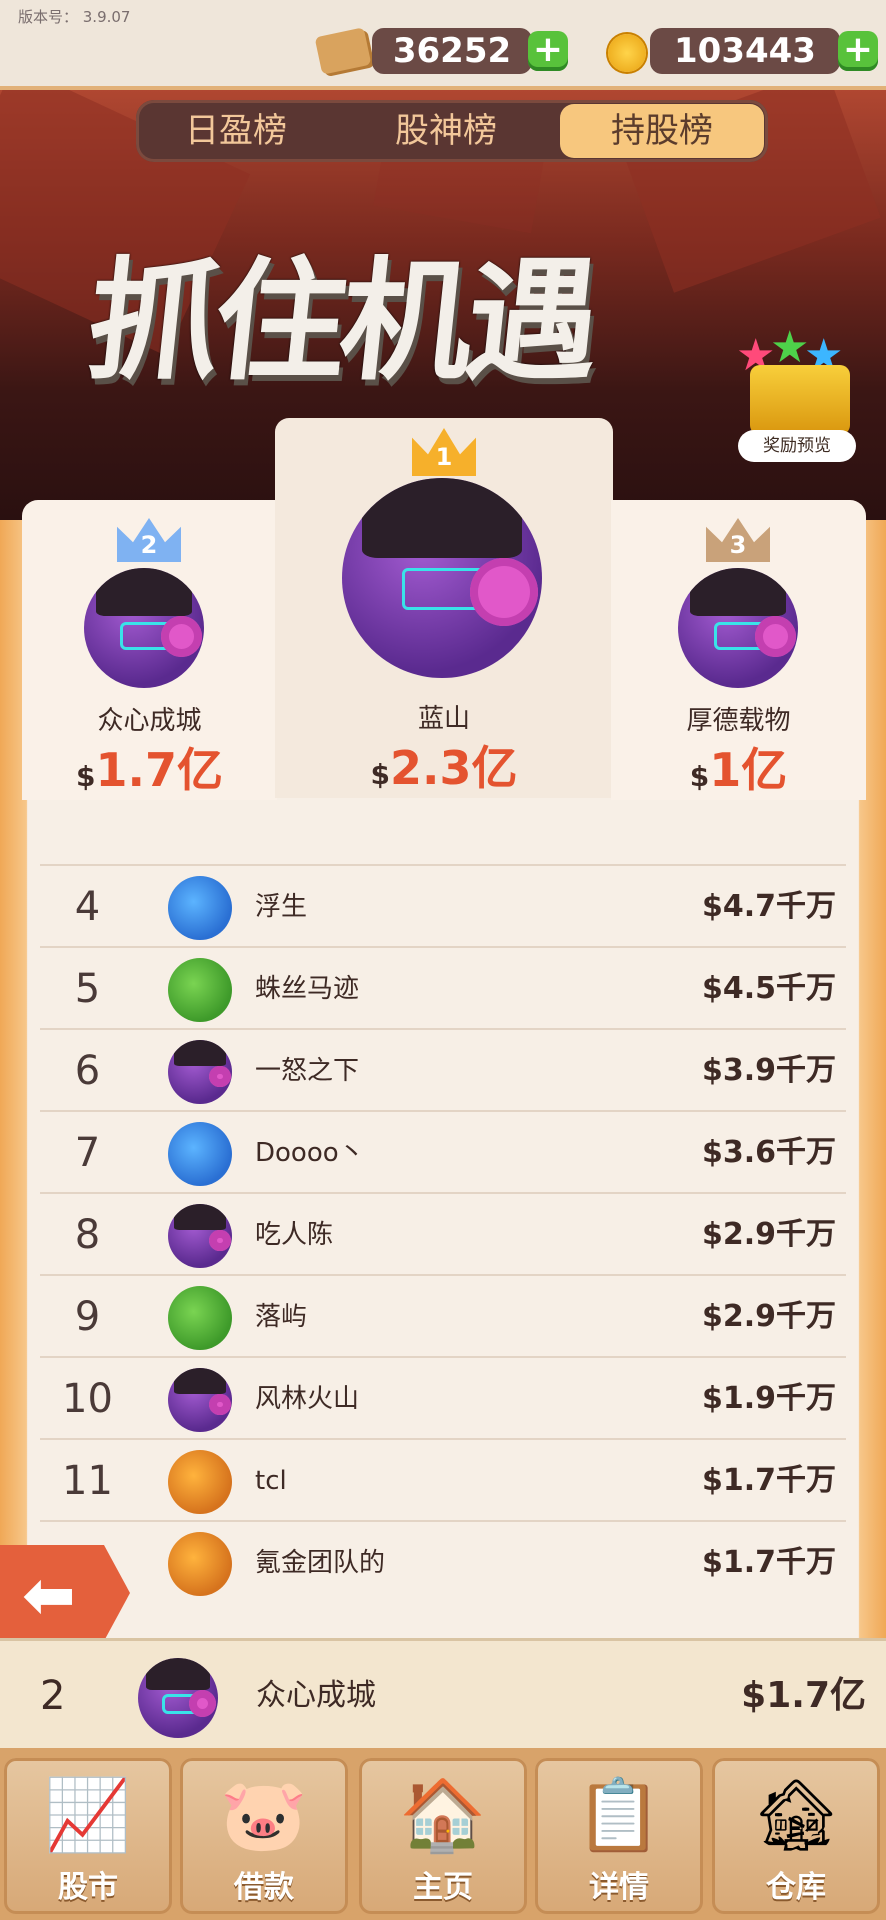 The width and height of the screenshot is (886, 1920). I want to click on row-rank: 6, so click(87, 1071).